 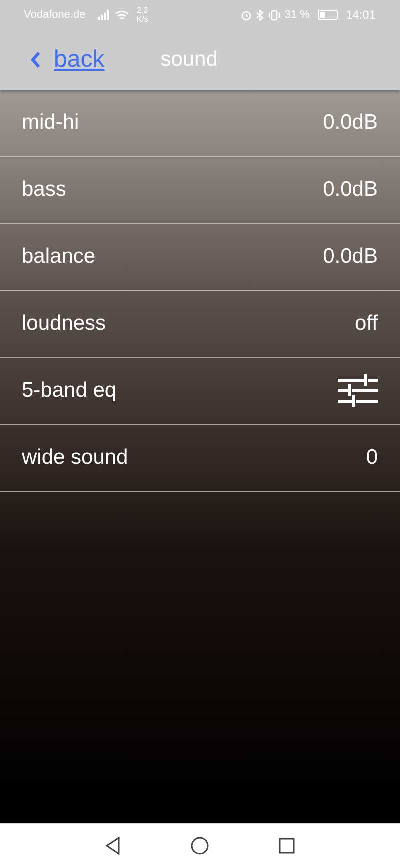 What do you see at coordinates (59, 257) in the screenshot?
I see `setting-label: balance` at bounding box center [59, 257].